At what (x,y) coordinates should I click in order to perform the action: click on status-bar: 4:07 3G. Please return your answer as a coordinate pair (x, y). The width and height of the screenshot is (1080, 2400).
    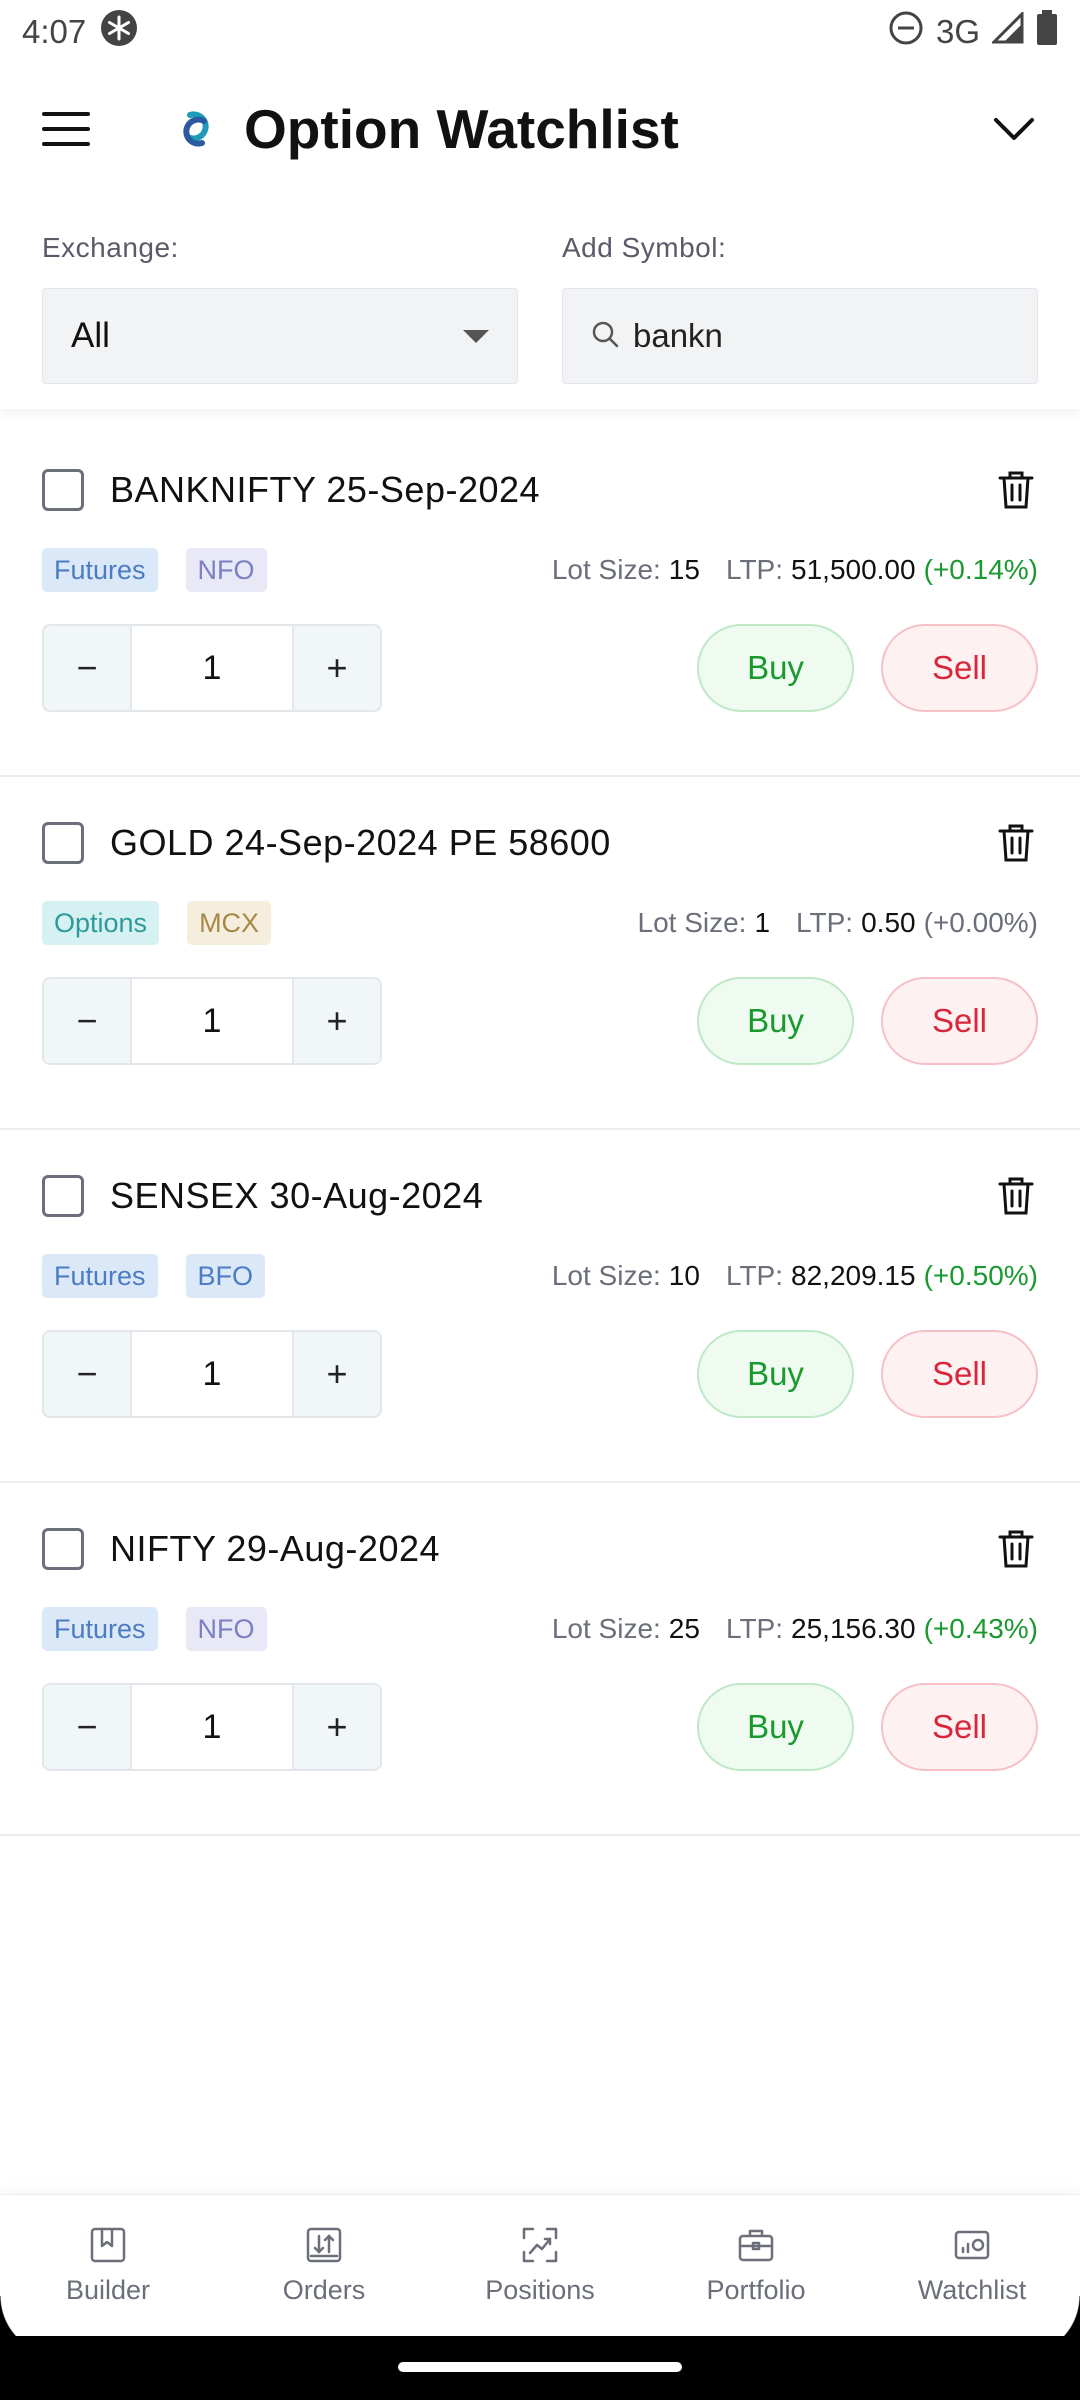
    Looking at the image, I should click on (540, 32).